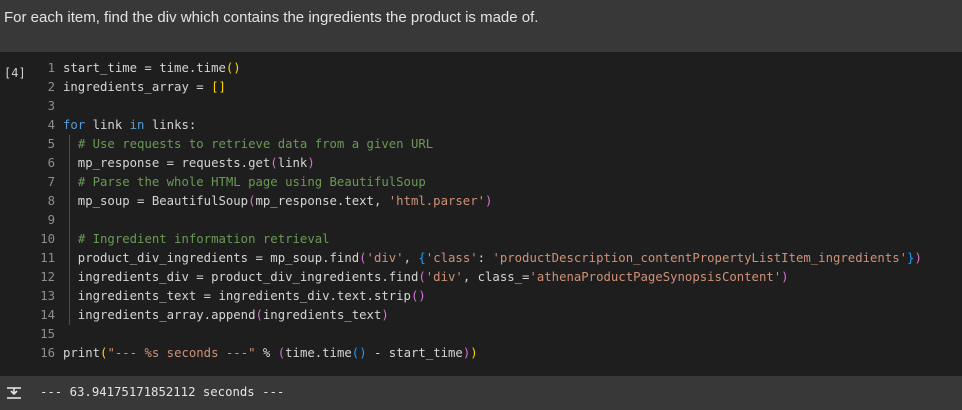  What do you see at coordinates (481, 393) in the screenshot?
I see `output-area: --- 63.94175171852112 seconds ---` at bounding box center [481, 393].